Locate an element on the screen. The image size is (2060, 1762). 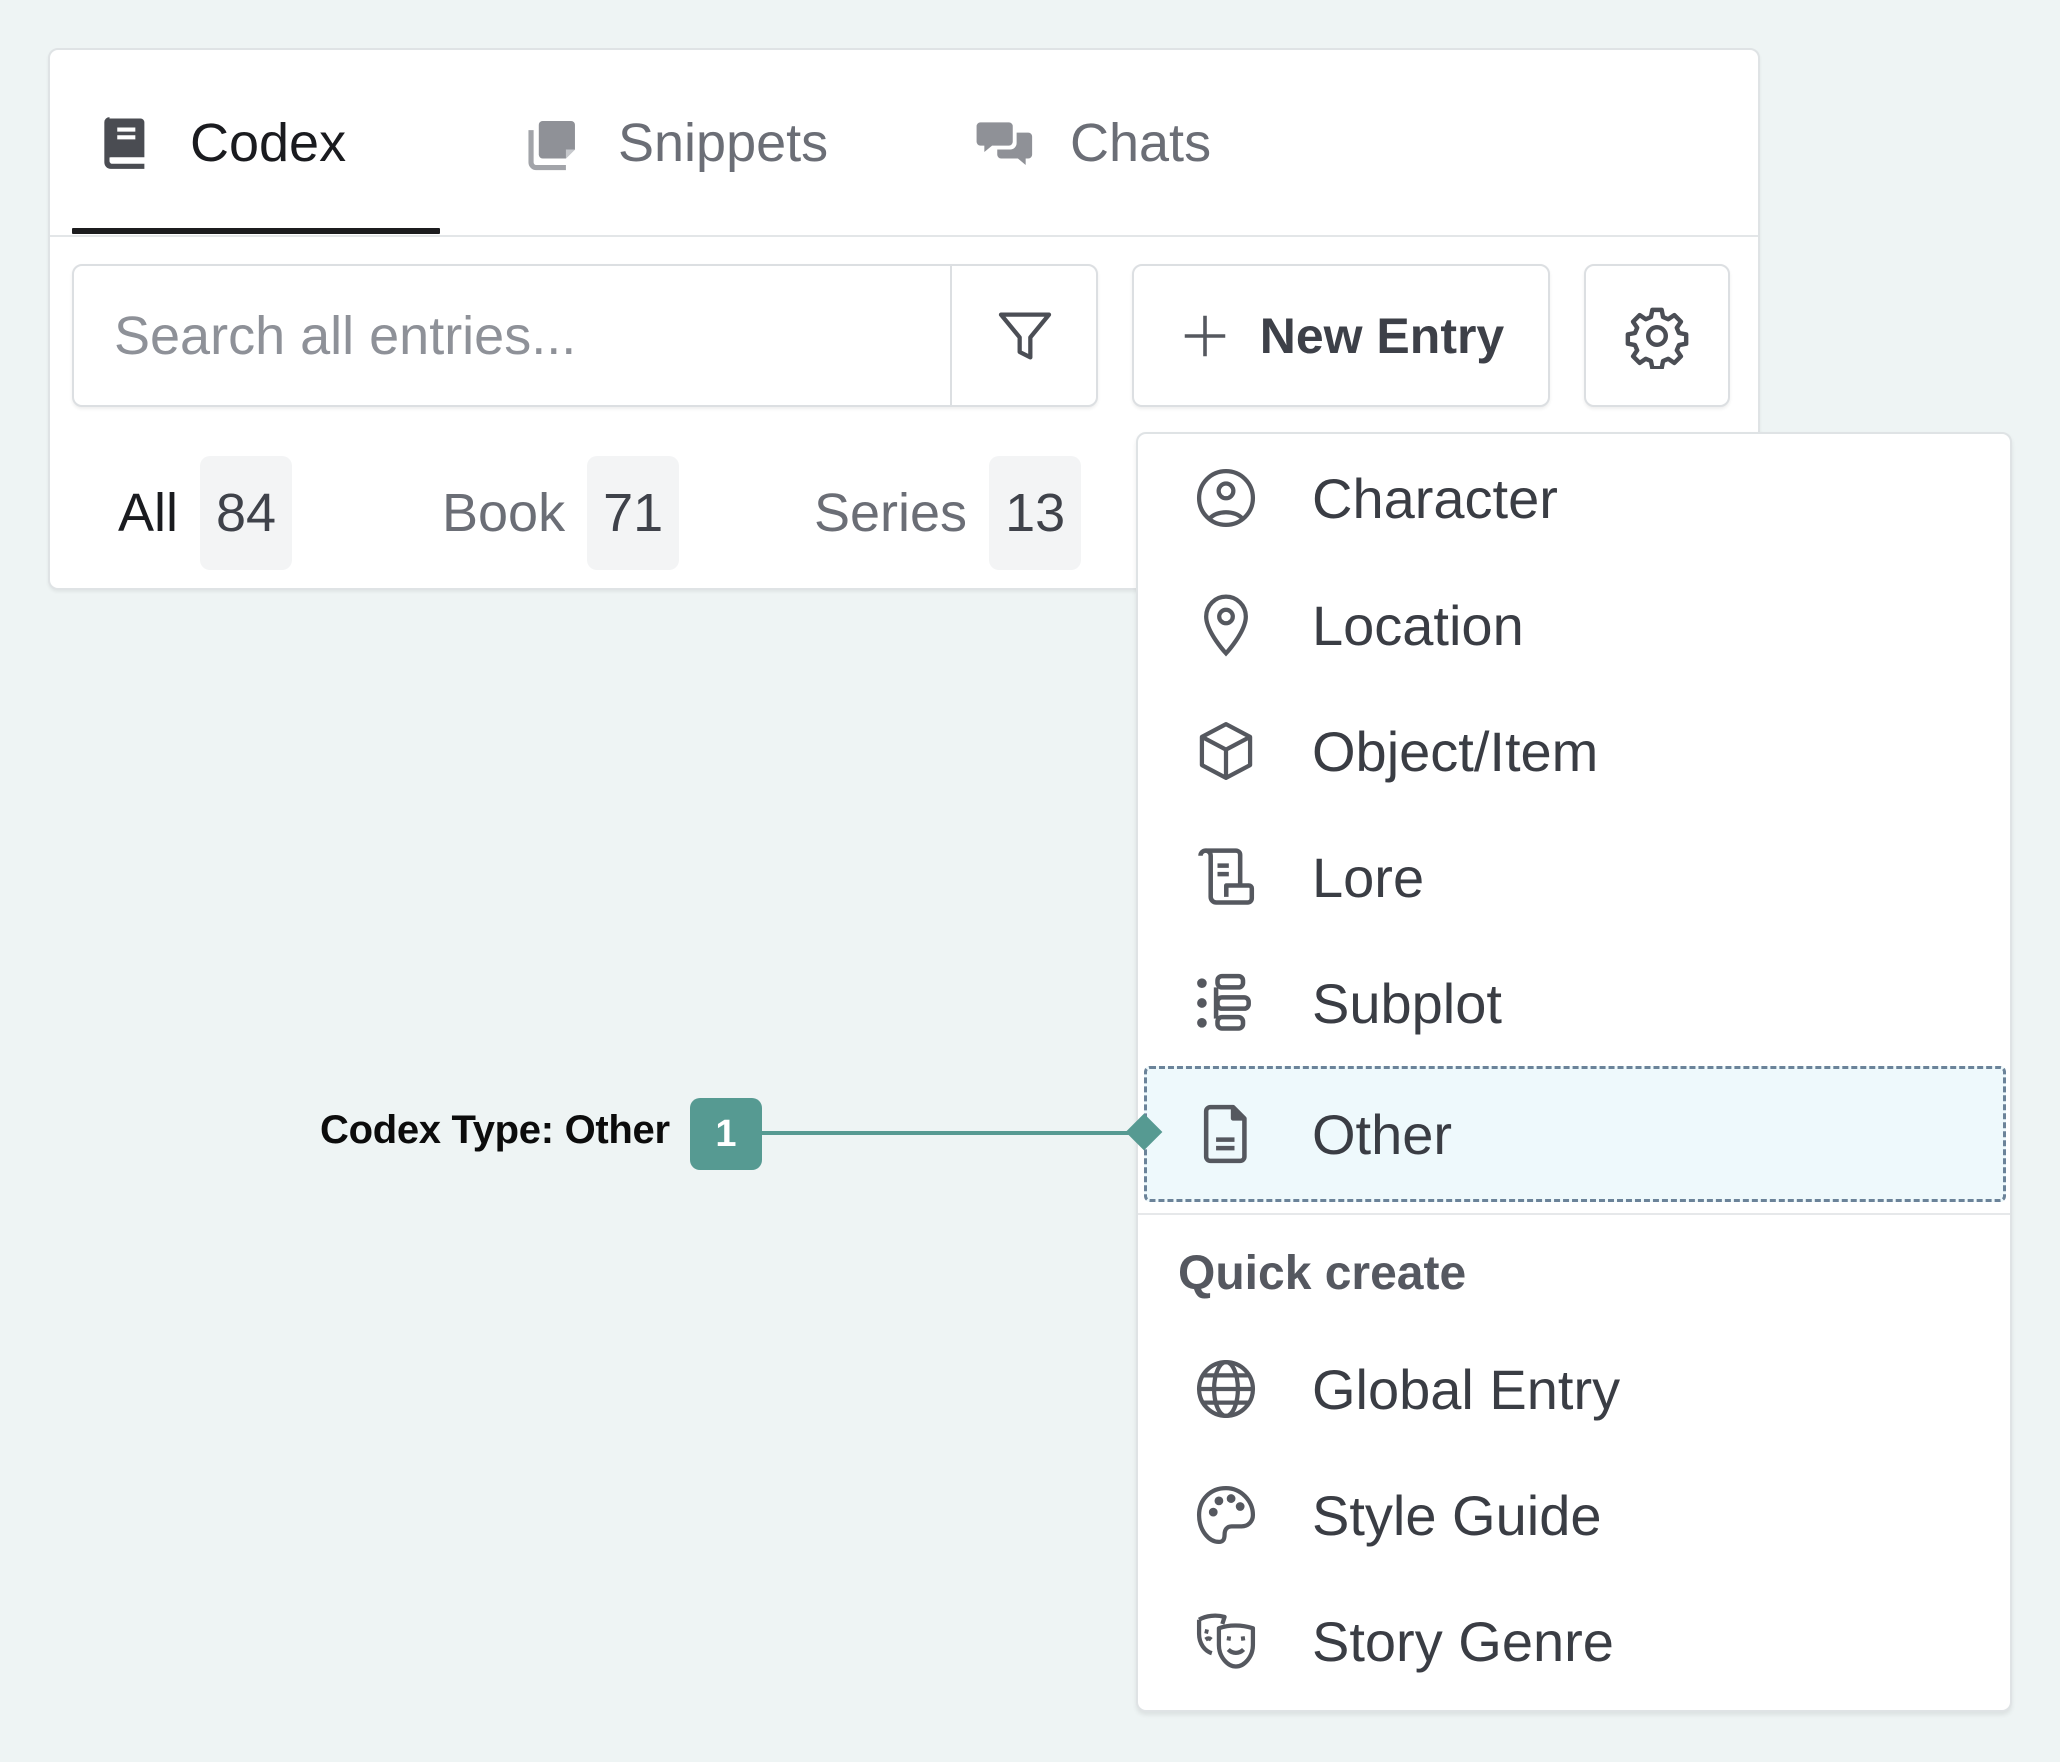
menu-item-label: Object/Item is located at coordinates (1455, 751).